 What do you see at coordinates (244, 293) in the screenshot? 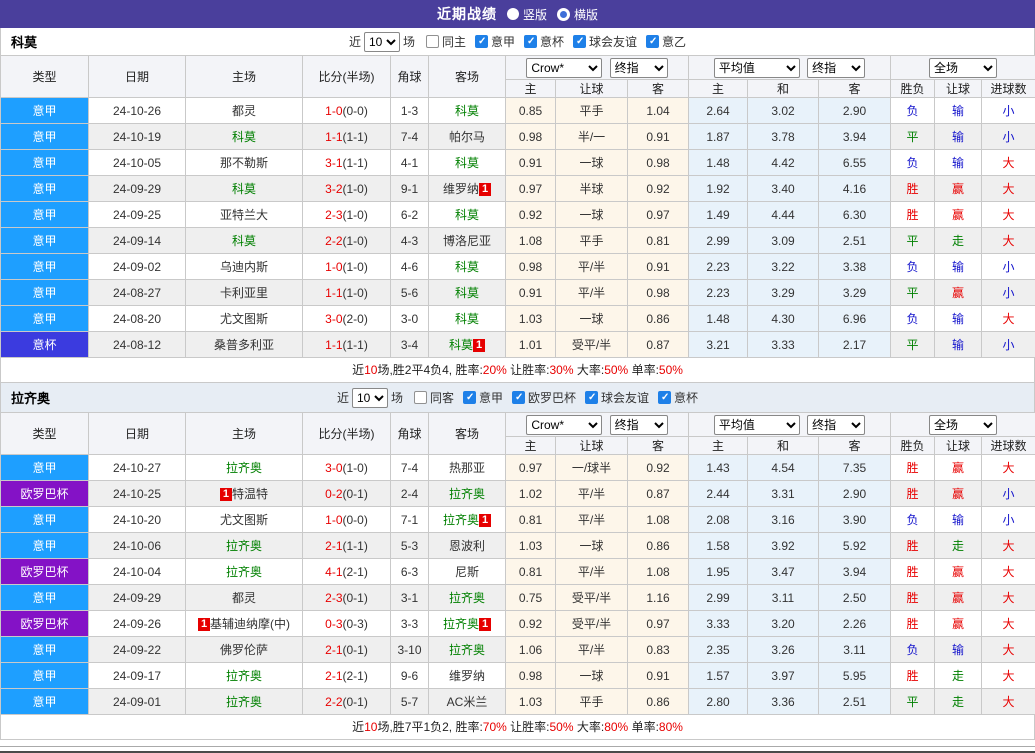
I see `home-team: 卡利亚里` at bounding box center [244, 293].